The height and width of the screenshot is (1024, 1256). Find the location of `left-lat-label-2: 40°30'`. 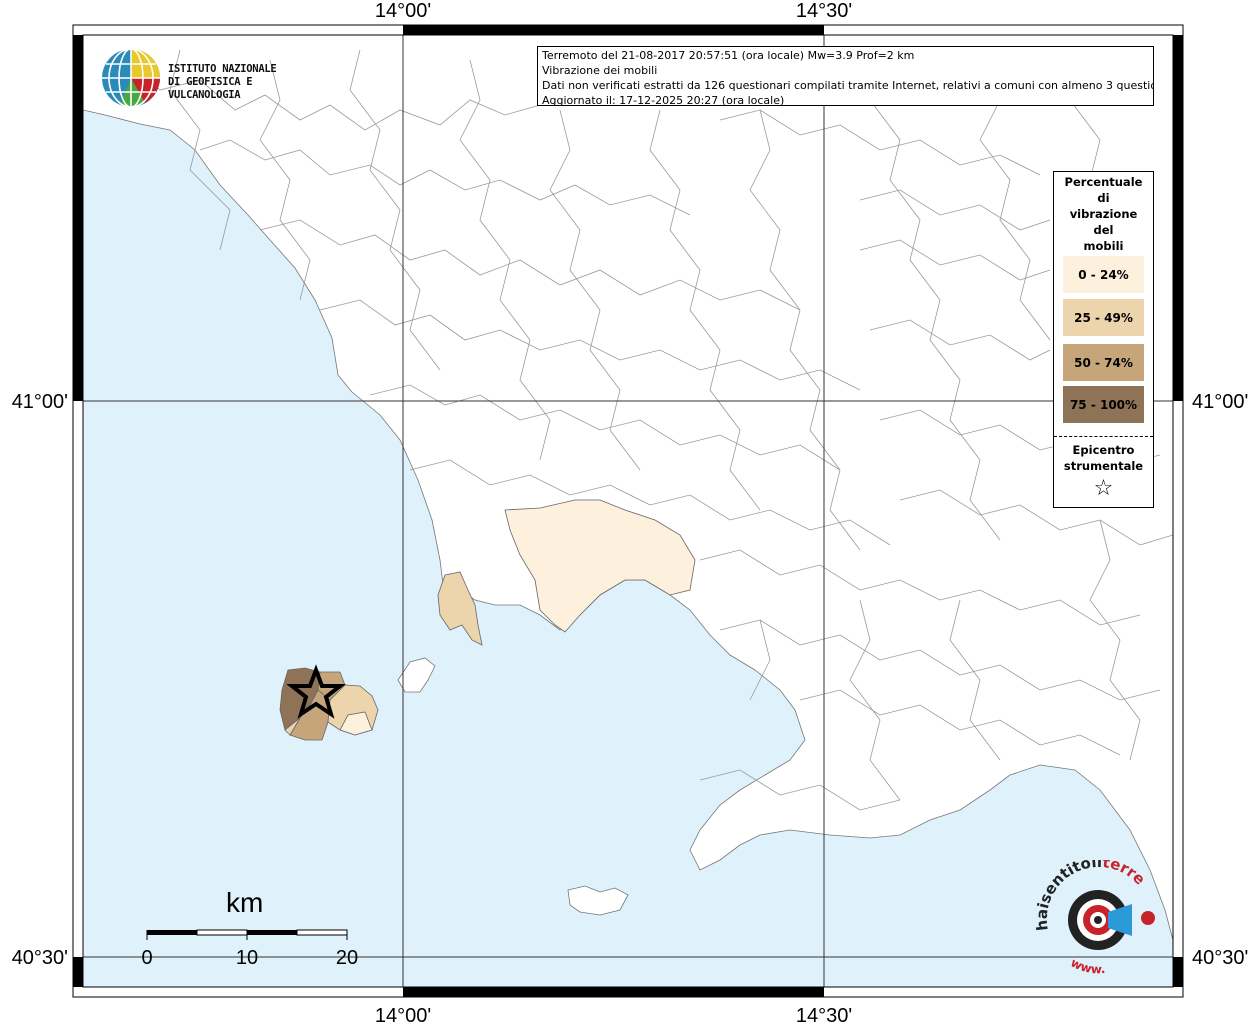

left-lat-label-2: 40°30' is located at coordinates (40, 958).